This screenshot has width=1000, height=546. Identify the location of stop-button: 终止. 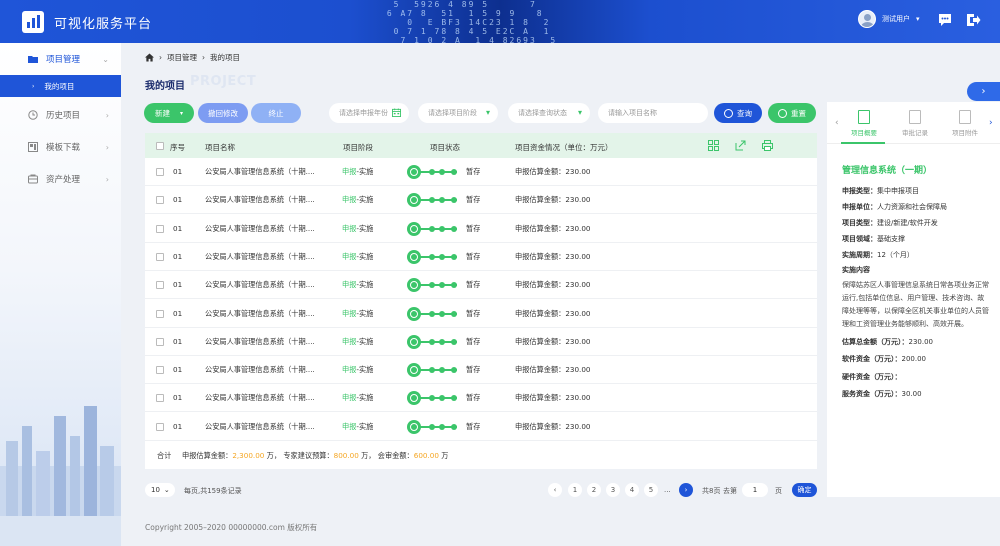
(276, 113).